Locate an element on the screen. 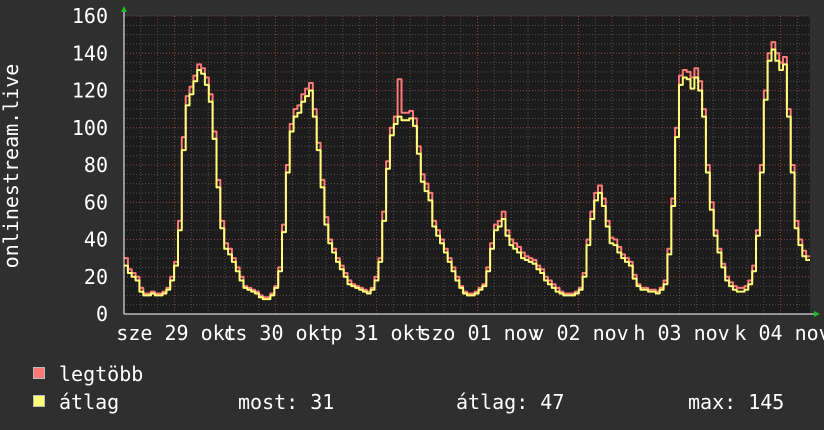  y-tick-label: 0 is located at coordinates (102, 314).